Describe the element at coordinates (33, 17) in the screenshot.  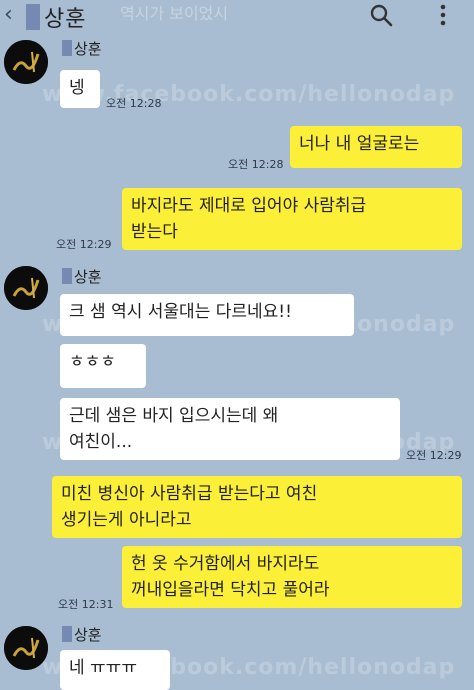
I see `header-name-tag` at that location.